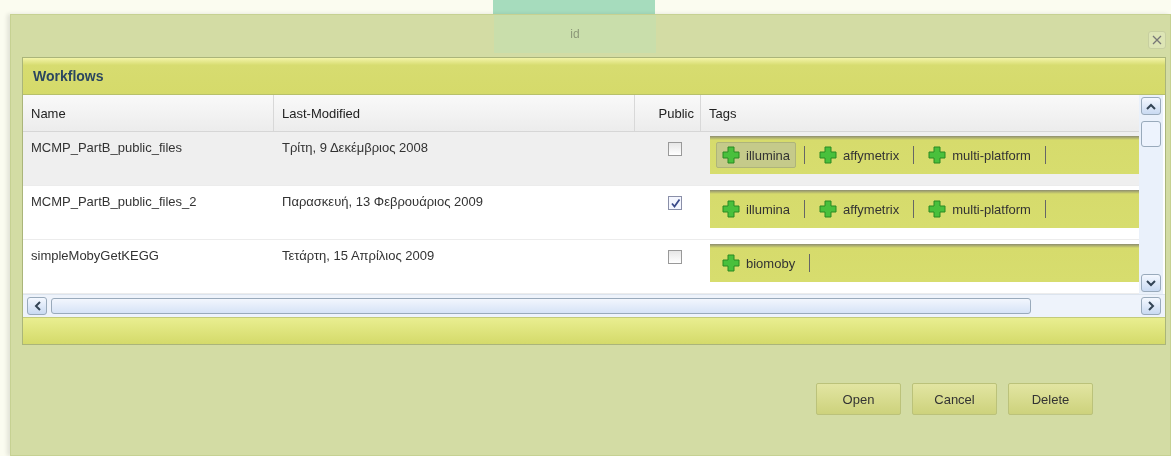  I want to click on scroll-up-button, so click(1151, 106).